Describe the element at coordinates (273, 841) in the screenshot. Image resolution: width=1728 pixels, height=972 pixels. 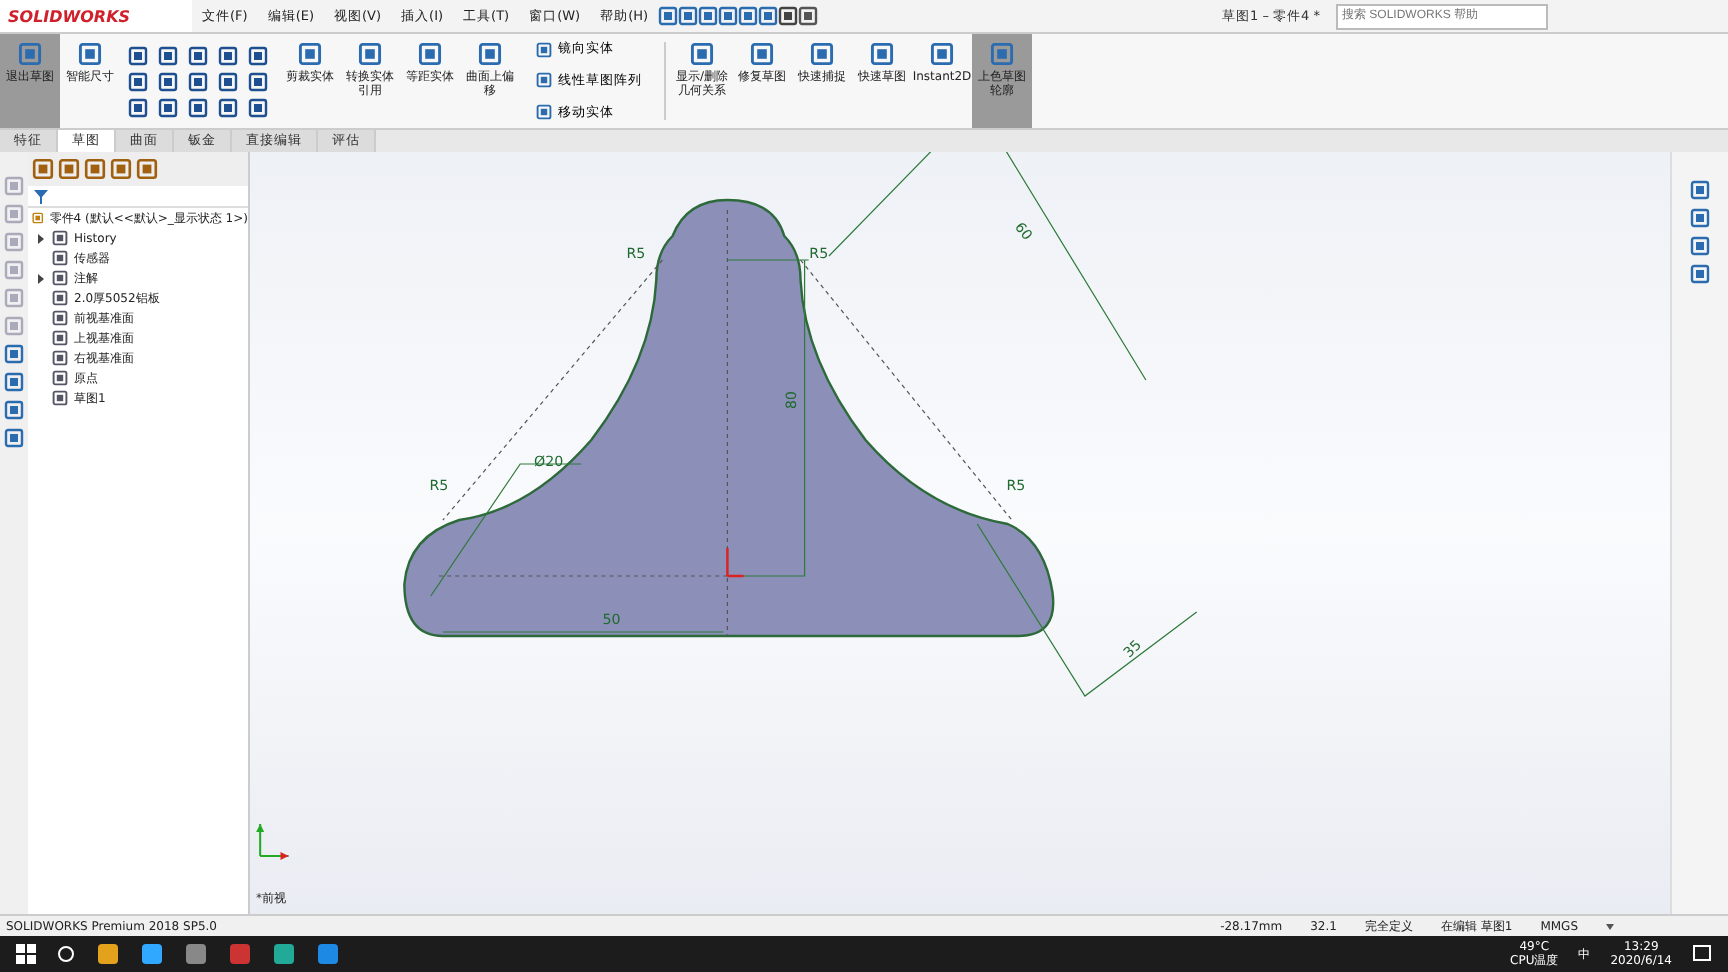
I see `view-triad-icon` at that location.